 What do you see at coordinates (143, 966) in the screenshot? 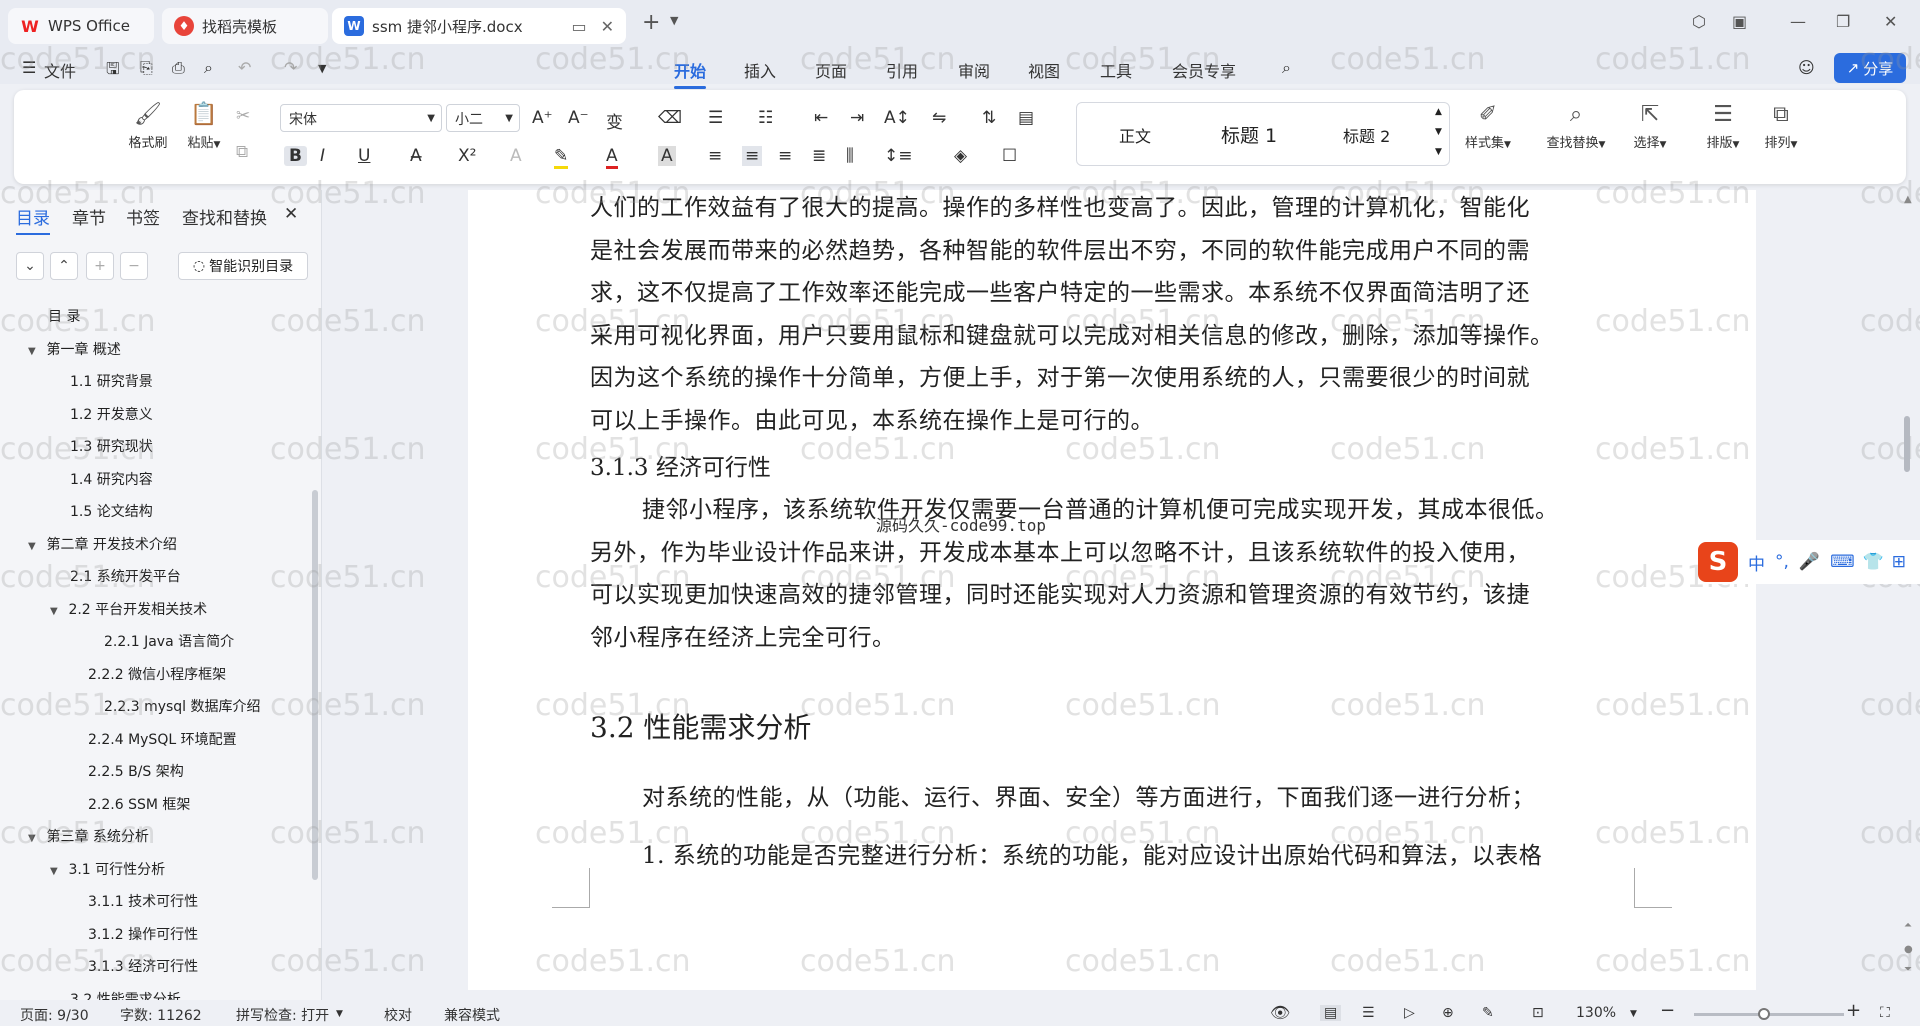
I see `toc-item: 3.1.3 经济可行性` at bounding box center [143, 966].